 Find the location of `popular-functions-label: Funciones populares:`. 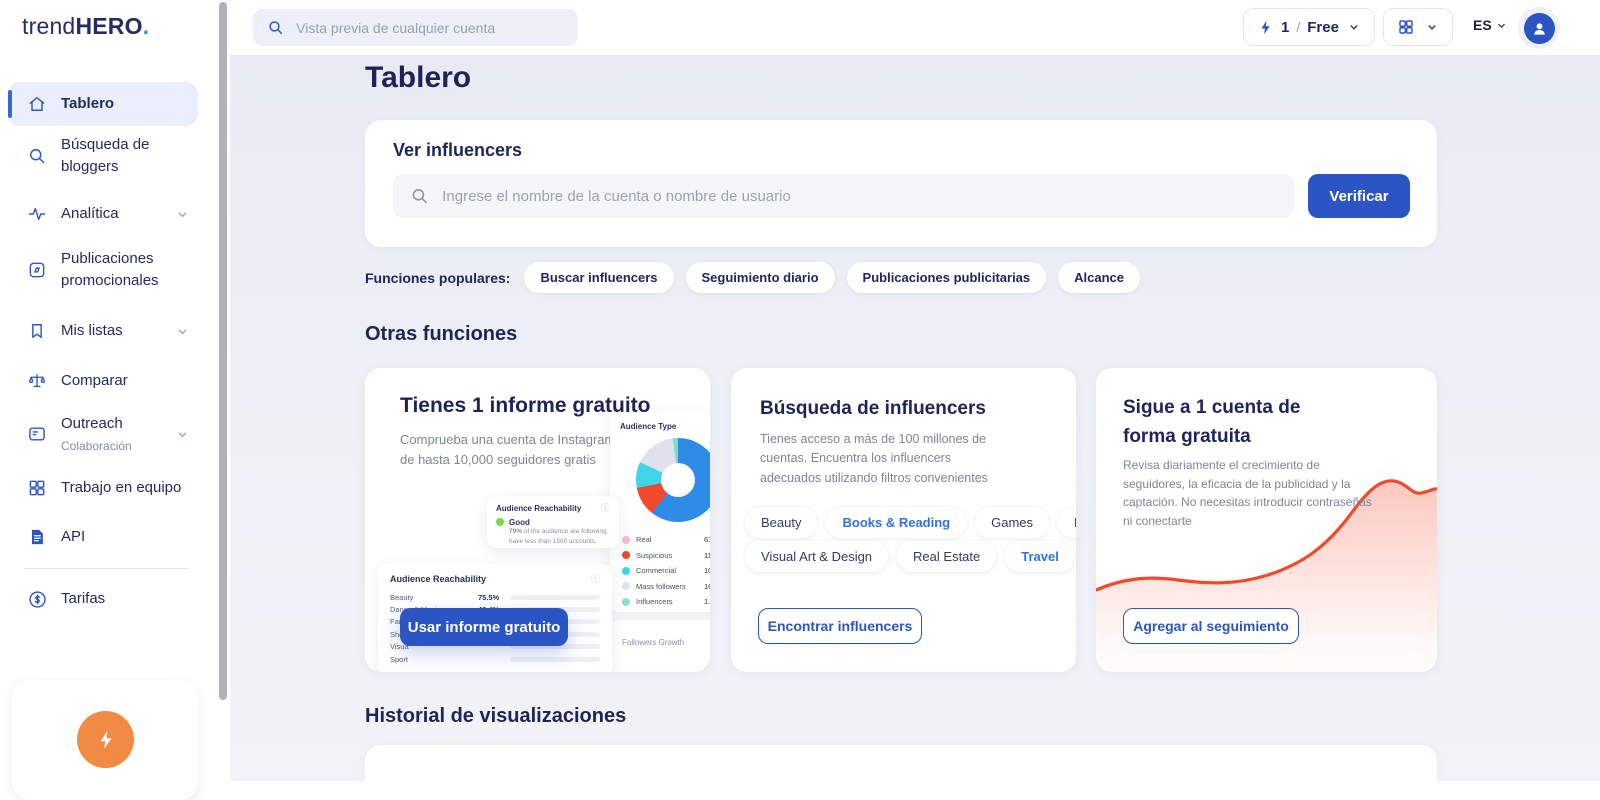

popular-functions-label: Funciones populares: is located at coordinates (438, 277).